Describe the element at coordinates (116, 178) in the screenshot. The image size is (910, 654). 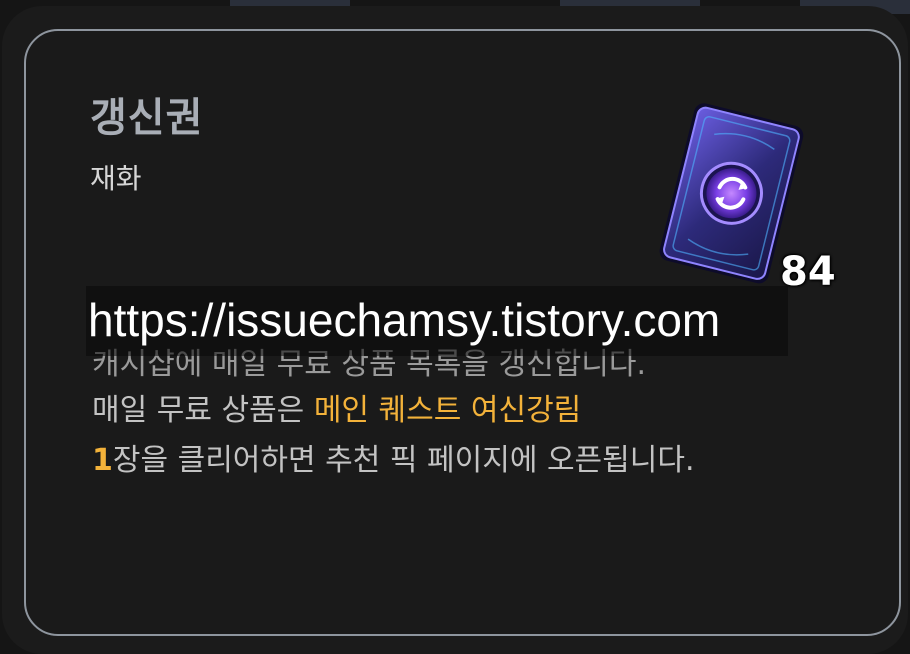
I see `item-category: 재화` at that location.